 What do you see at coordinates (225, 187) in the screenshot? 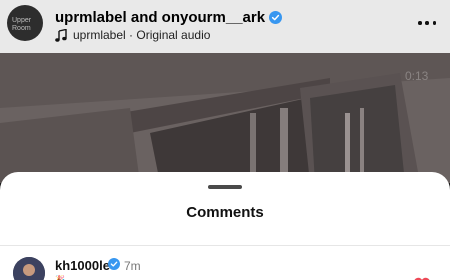
I see `sheet-drag-handle` at bounding box center [225, 187].